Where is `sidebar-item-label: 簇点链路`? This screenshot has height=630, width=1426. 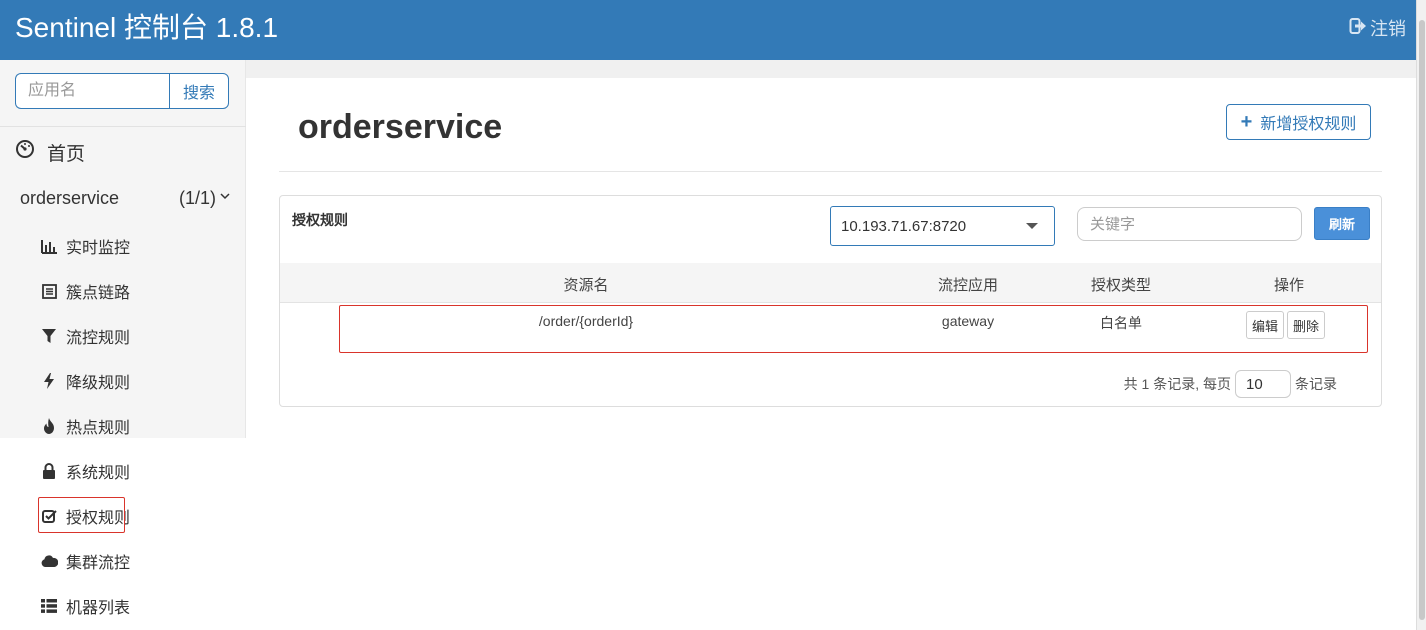
sidebar-item-label: 簇点链路 is located at coordinates (98, 293).